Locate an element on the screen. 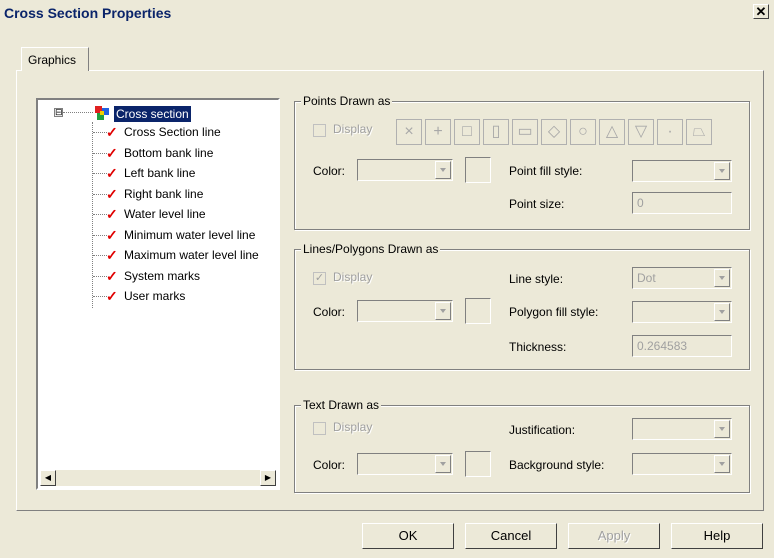 Image resolution: width=774 pixels, height=558 pixels. point-fill-style-select is located at coordinates (682, 171).